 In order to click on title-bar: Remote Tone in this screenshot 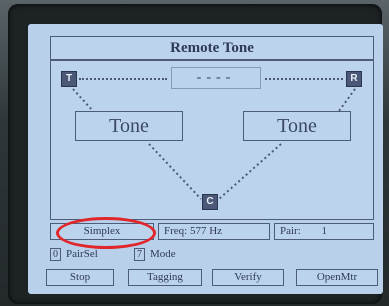, I will do `click(212, 48)`.